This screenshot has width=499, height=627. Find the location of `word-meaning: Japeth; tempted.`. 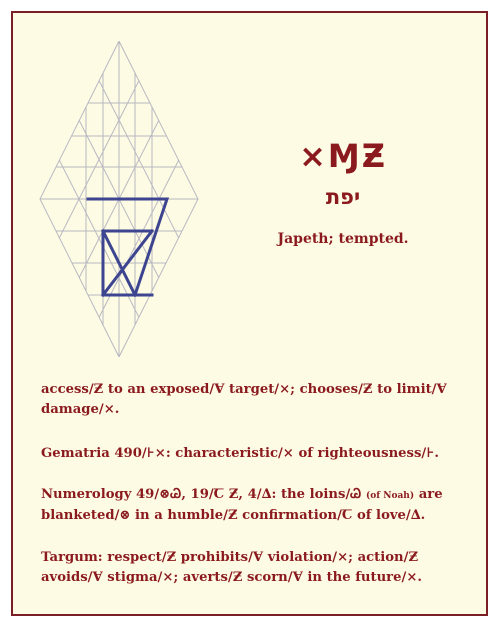

word-meaning: Japeth; tempted. is located at coordinates (343, 239).